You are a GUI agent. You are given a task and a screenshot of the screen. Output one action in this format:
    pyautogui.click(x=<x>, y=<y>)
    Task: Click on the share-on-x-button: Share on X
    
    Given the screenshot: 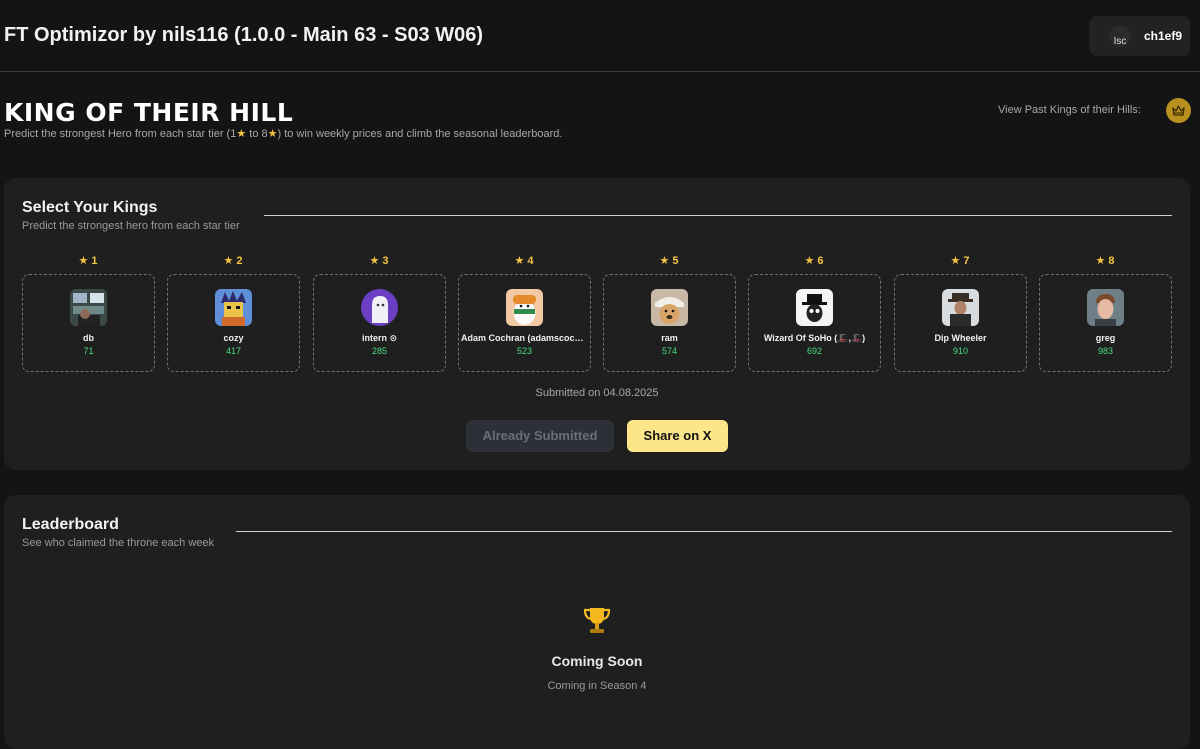 What is the action you would take?
    pyautogui.click(x=677, y=436)
    